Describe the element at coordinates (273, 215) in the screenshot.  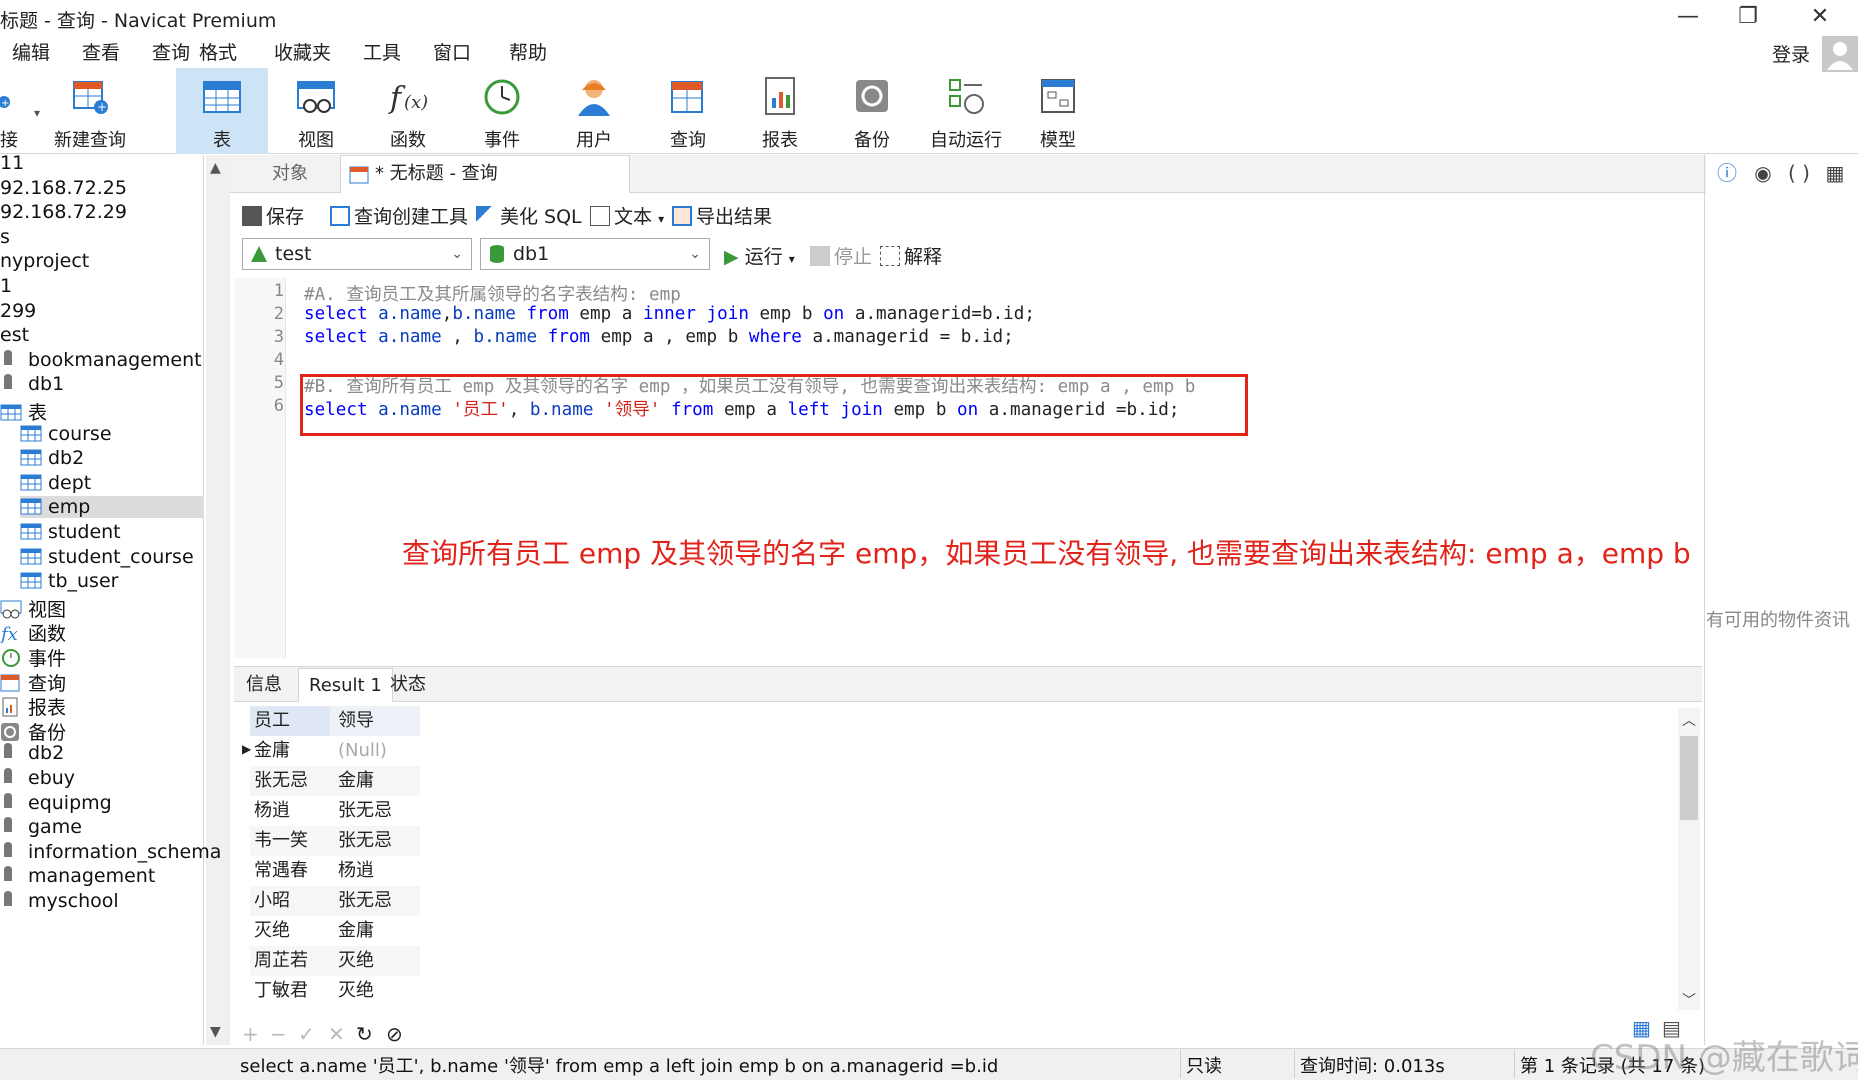
I see `save-button: 保存` at that location.